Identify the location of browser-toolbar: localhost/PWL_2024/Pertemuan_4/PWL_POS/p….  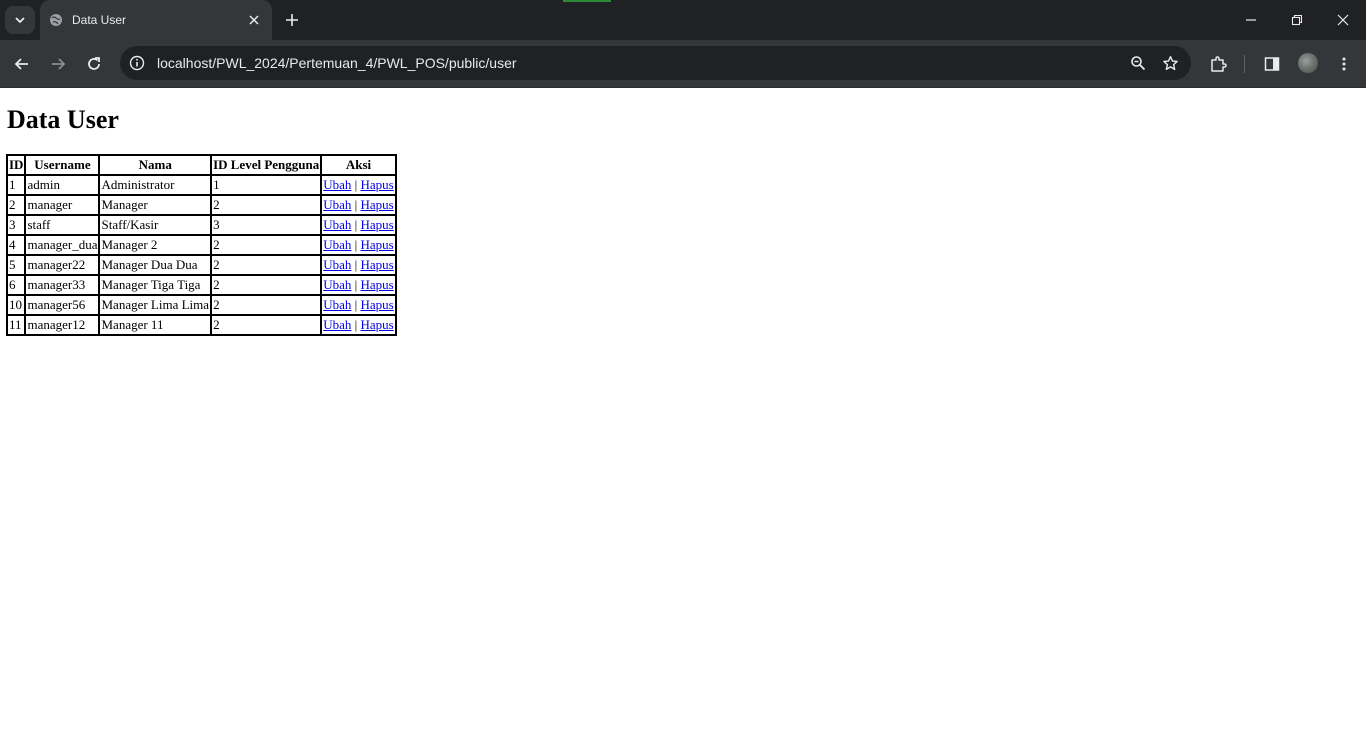
(683, 64).